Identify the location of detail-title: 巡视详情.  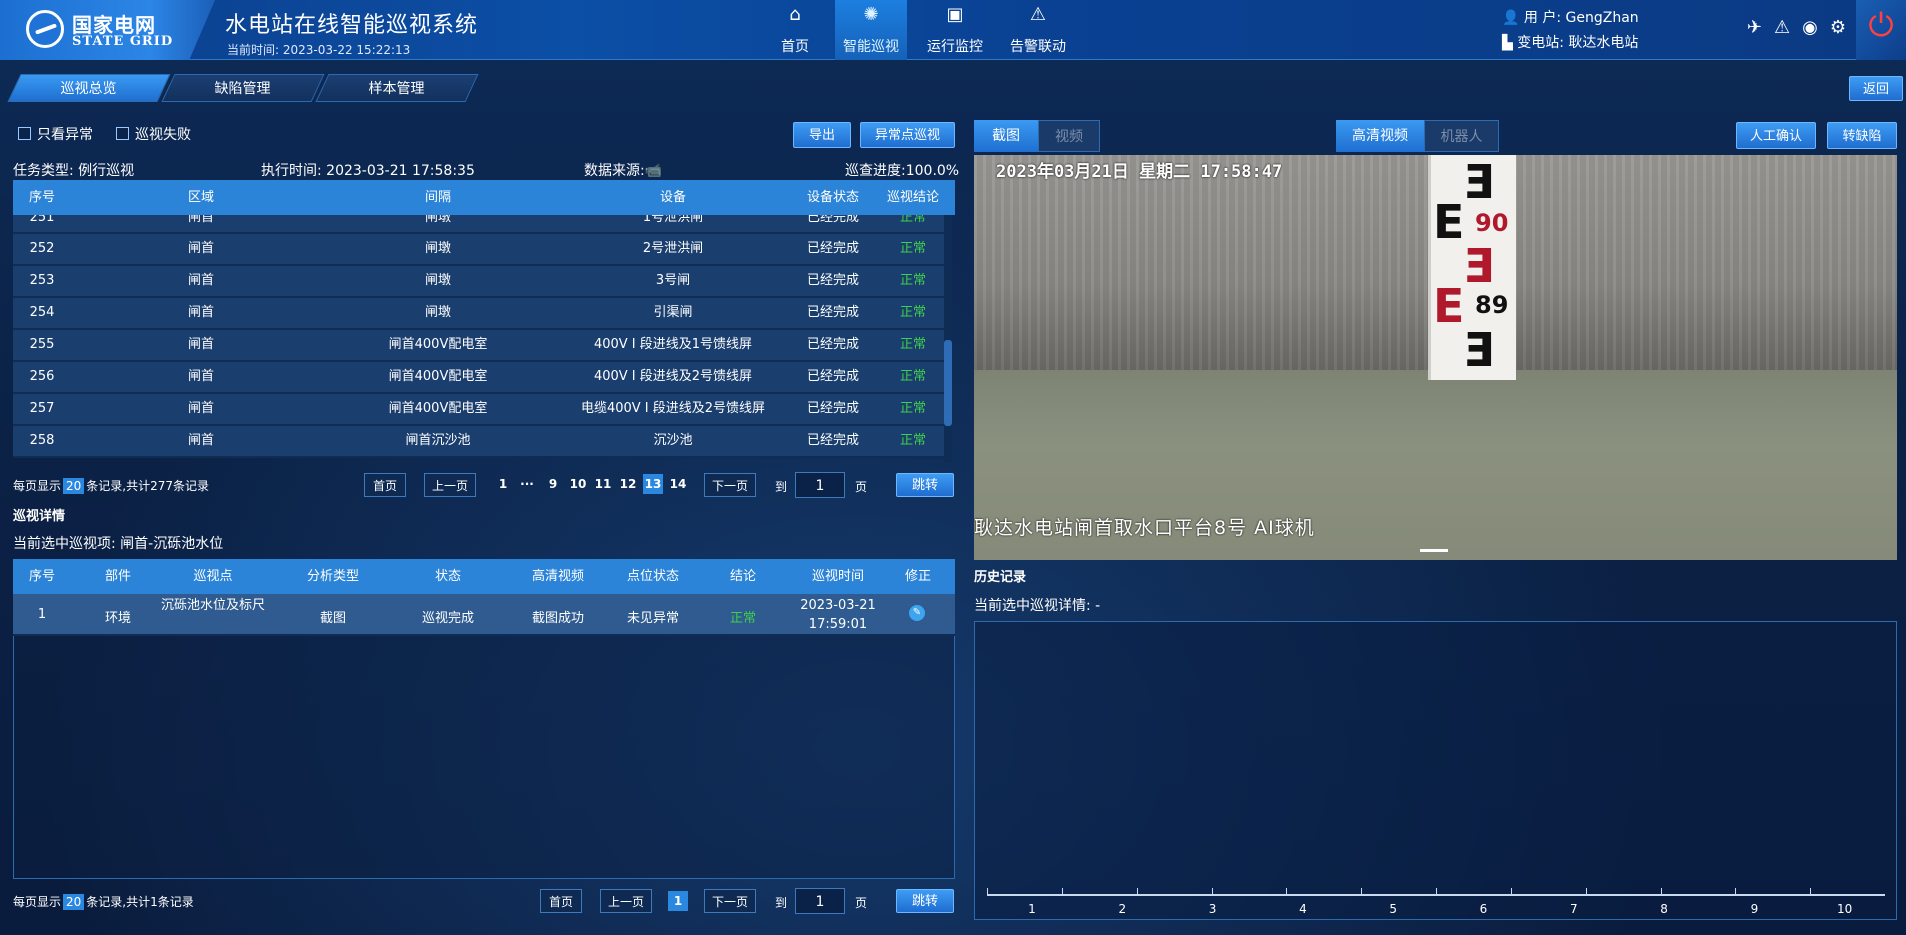
(39, 516).